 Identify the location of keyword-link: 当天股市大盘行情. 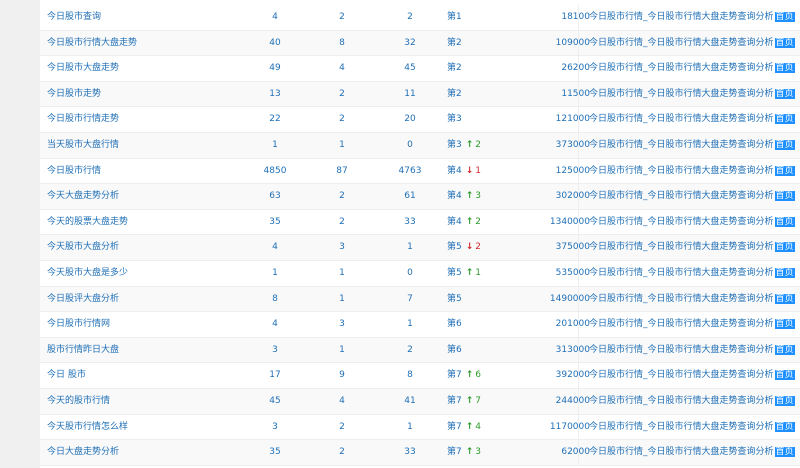
(137, 146).